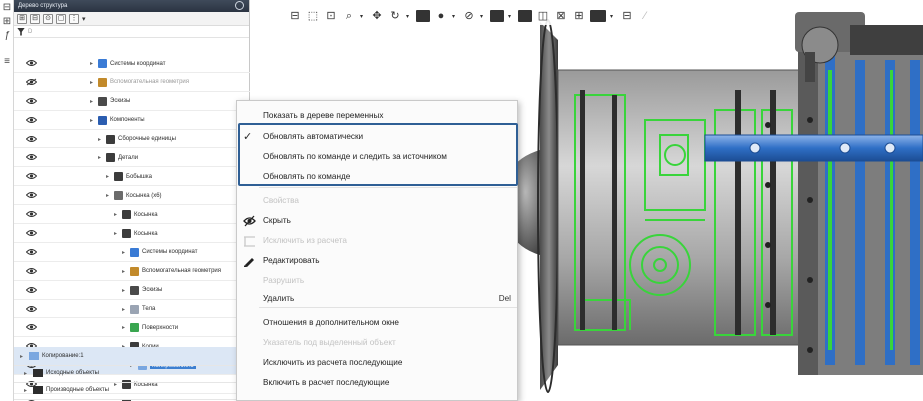 The image size is (923, 401). I want to click on perspective-icon, so click(525, 16).